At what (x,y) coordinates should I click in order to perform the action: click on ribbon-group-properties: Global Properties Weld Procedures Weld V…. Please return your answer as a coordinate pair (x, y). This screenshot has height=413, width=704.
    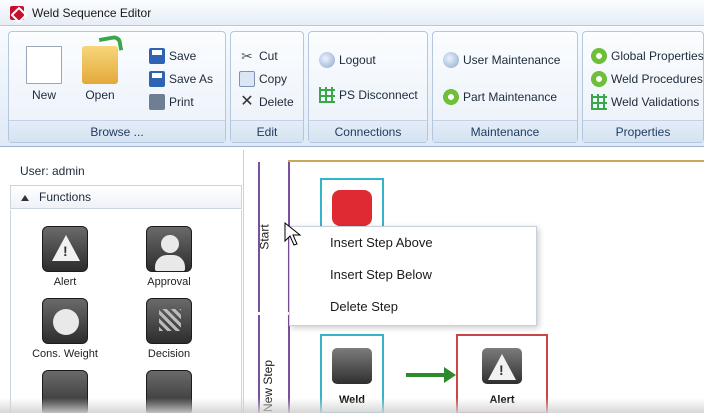
    Looking at the image, I should click on (643, 87).